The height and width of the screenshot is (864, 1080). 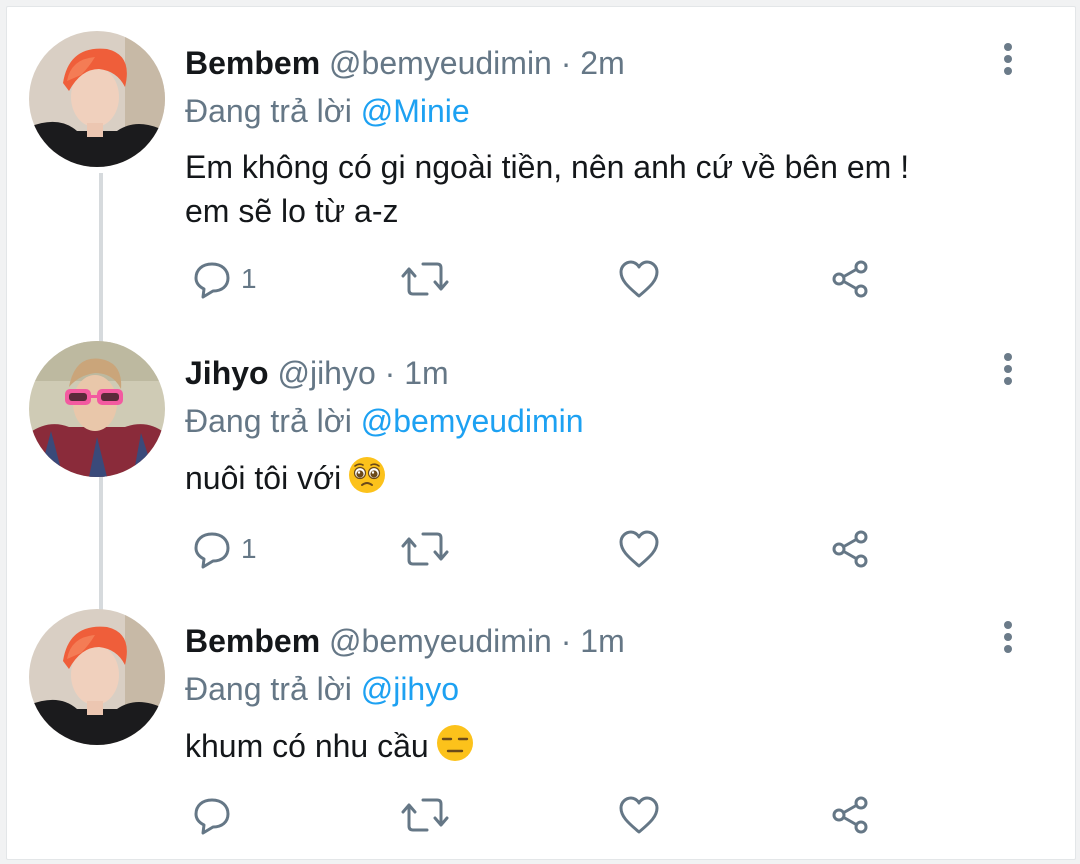 I want to click on tweet-header: Bembem @bemyeudimin · 1m, so click(x=590, y=641).